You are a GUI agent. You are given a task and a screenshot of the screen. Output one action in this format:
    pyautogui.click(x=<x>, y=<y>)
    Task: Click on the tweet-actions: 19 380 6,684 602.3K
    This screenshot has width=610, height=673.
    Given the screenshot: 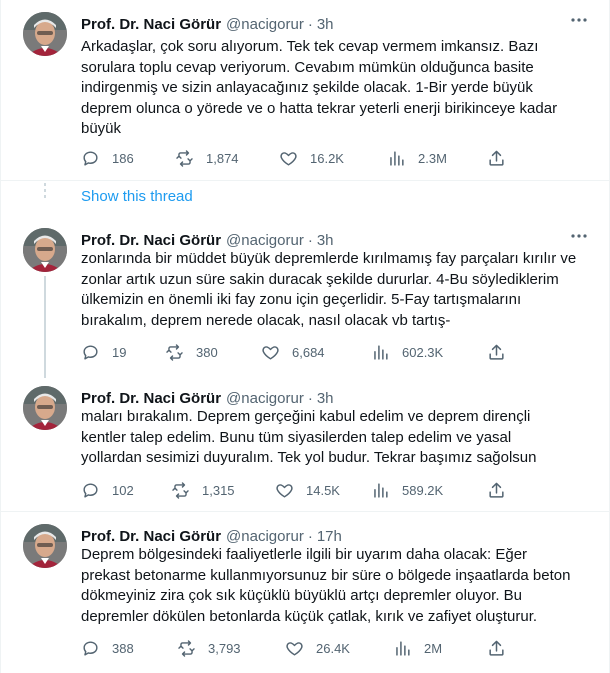 What is the action you would take?
    pyautogui.click(x=301, y=352)
    